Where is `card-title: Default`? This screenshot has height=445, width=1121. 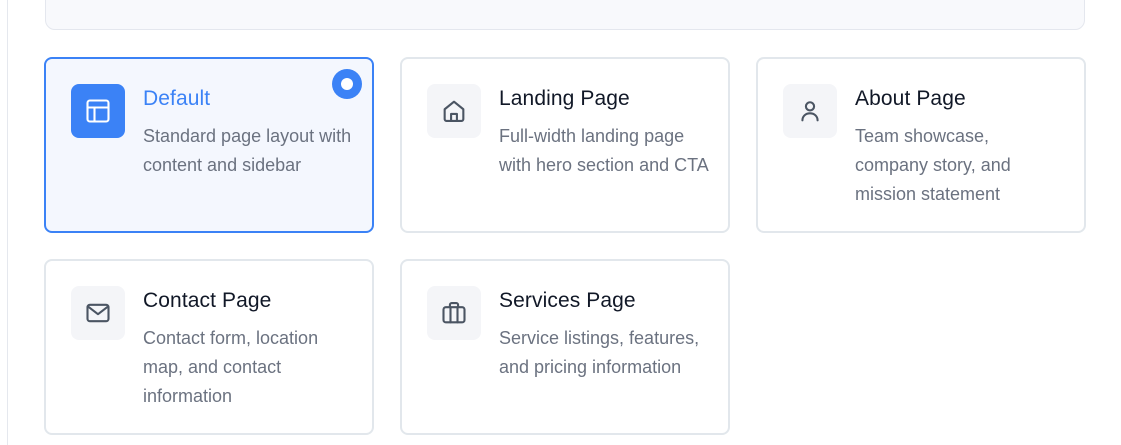 card-title: Default is located at coordinates (177, 98).